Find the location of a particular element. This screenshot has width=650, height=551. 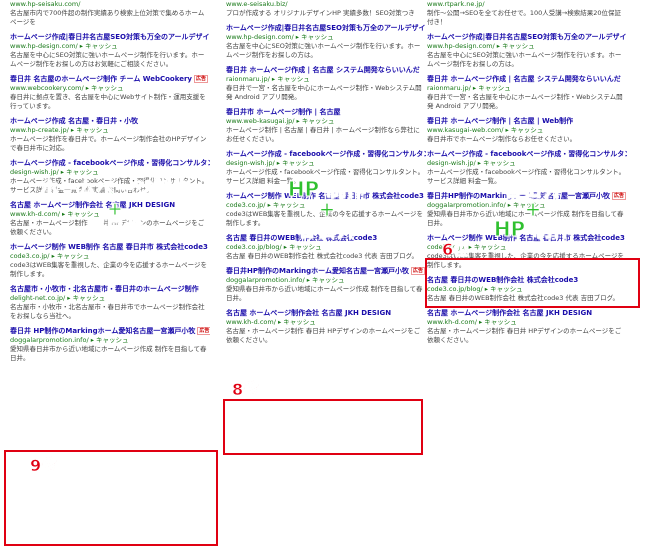

result-title-text: 春日井 ホームページ制作 | 名古屋 | Web制作 is located at coordinates (500, 121).